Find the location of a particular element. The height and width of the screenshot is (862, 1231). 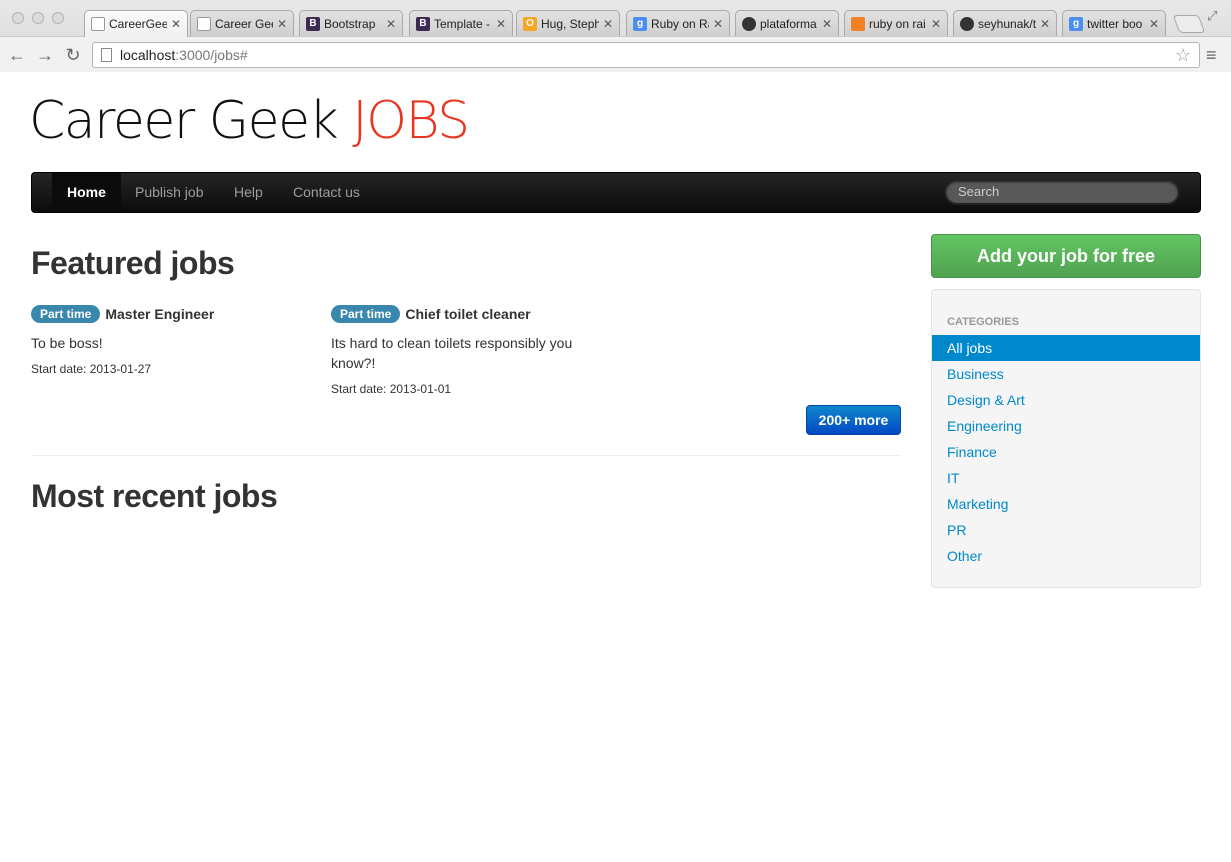

category-other: Other is located at coordinates (1066, 556).